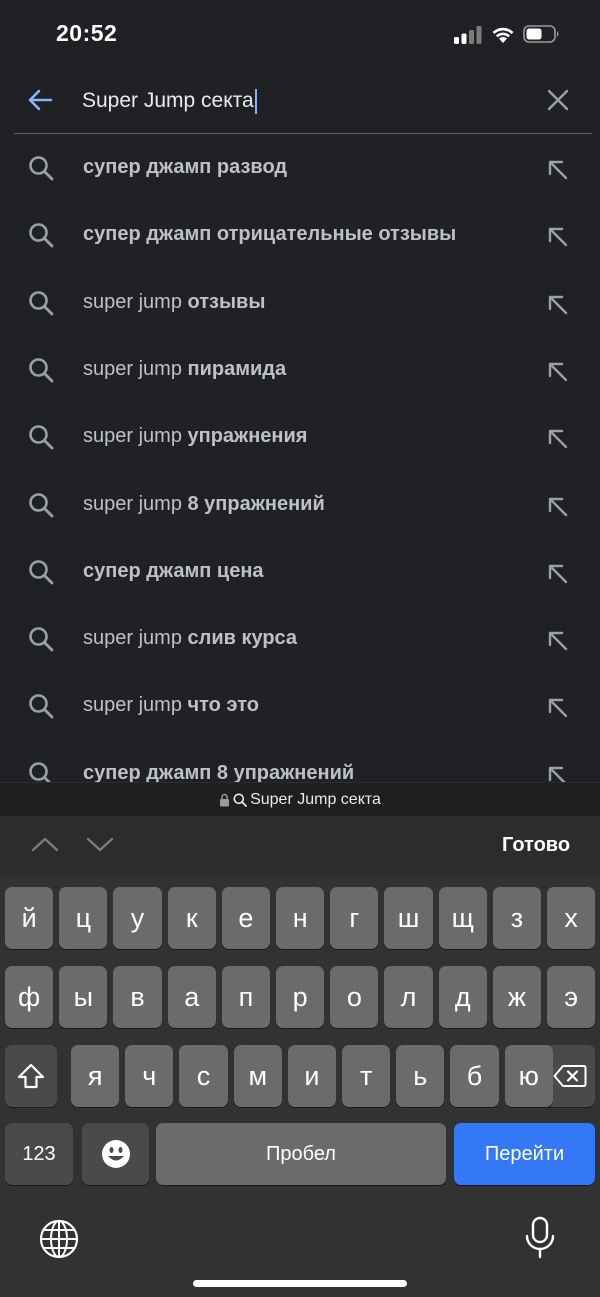 Image resolution: width=600 pixels, height=1297 pixels. Describe the element at coordinates (420, 1076) in the screenshot. I see `key-letter: ь` at that location.